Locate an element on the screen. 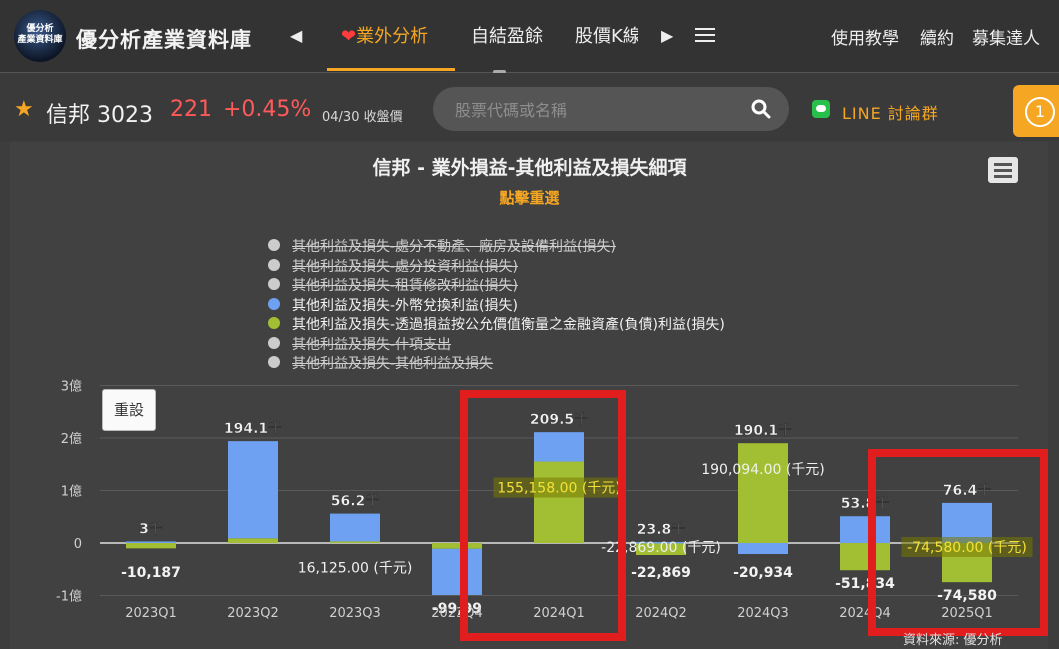 This screenshot has height=649, width=1059. x-tick-label: 2023Q2 is located at coordinates (253, 613).